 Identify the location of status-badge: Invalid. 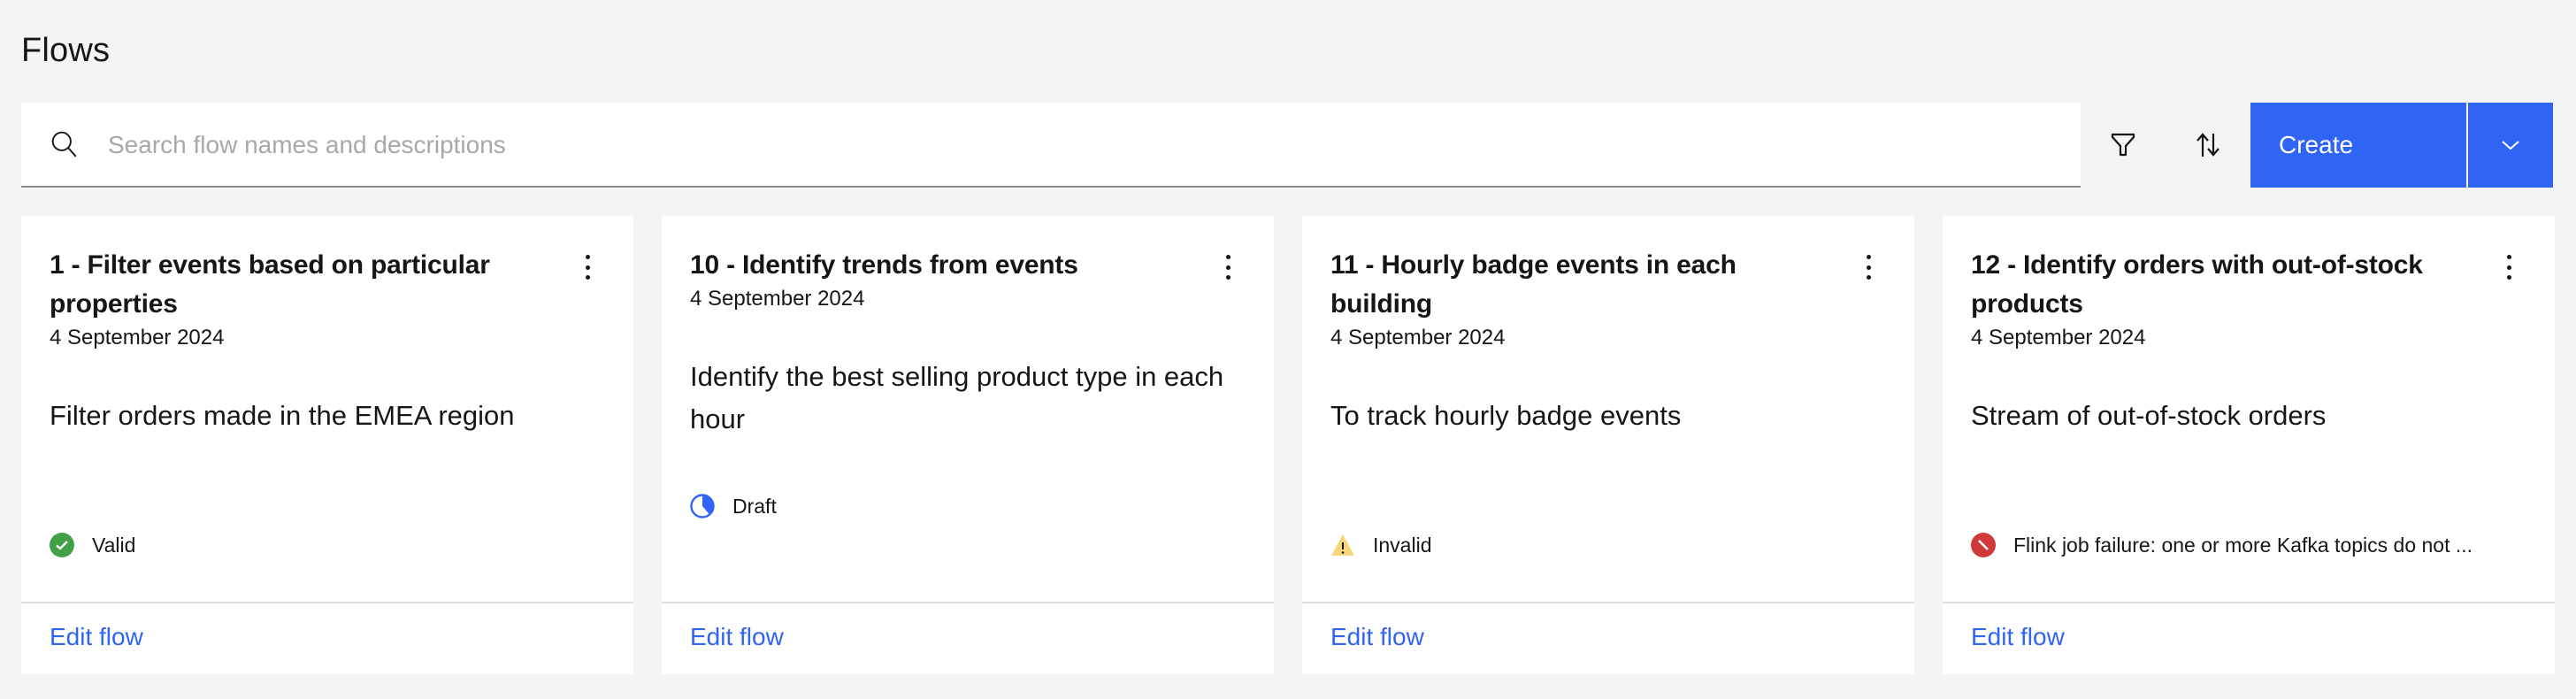
(1380, 545).